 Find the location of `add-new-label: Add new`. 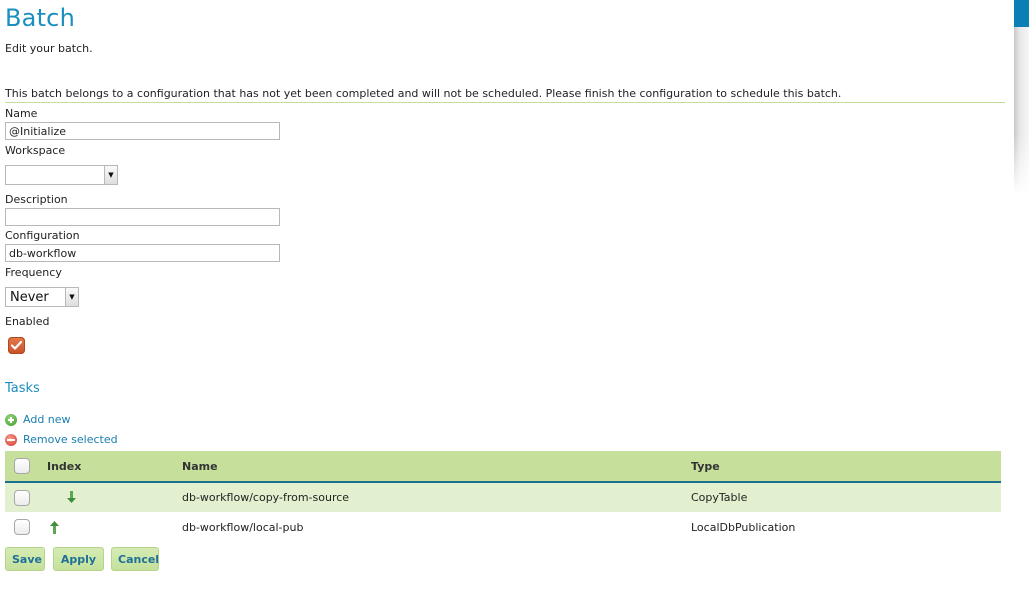

add-new-label: Add new is located at coordinates (47, 419).